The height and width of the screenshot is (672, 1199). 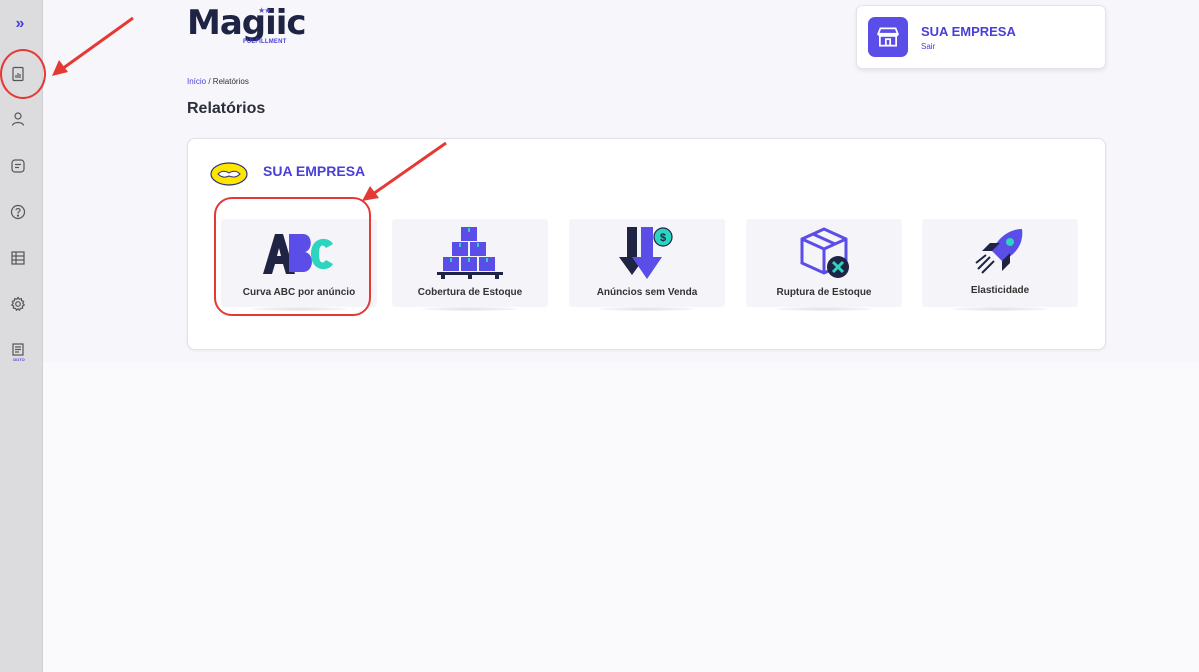 I want to click on rocket-icon, so click(x=1000, y=253).